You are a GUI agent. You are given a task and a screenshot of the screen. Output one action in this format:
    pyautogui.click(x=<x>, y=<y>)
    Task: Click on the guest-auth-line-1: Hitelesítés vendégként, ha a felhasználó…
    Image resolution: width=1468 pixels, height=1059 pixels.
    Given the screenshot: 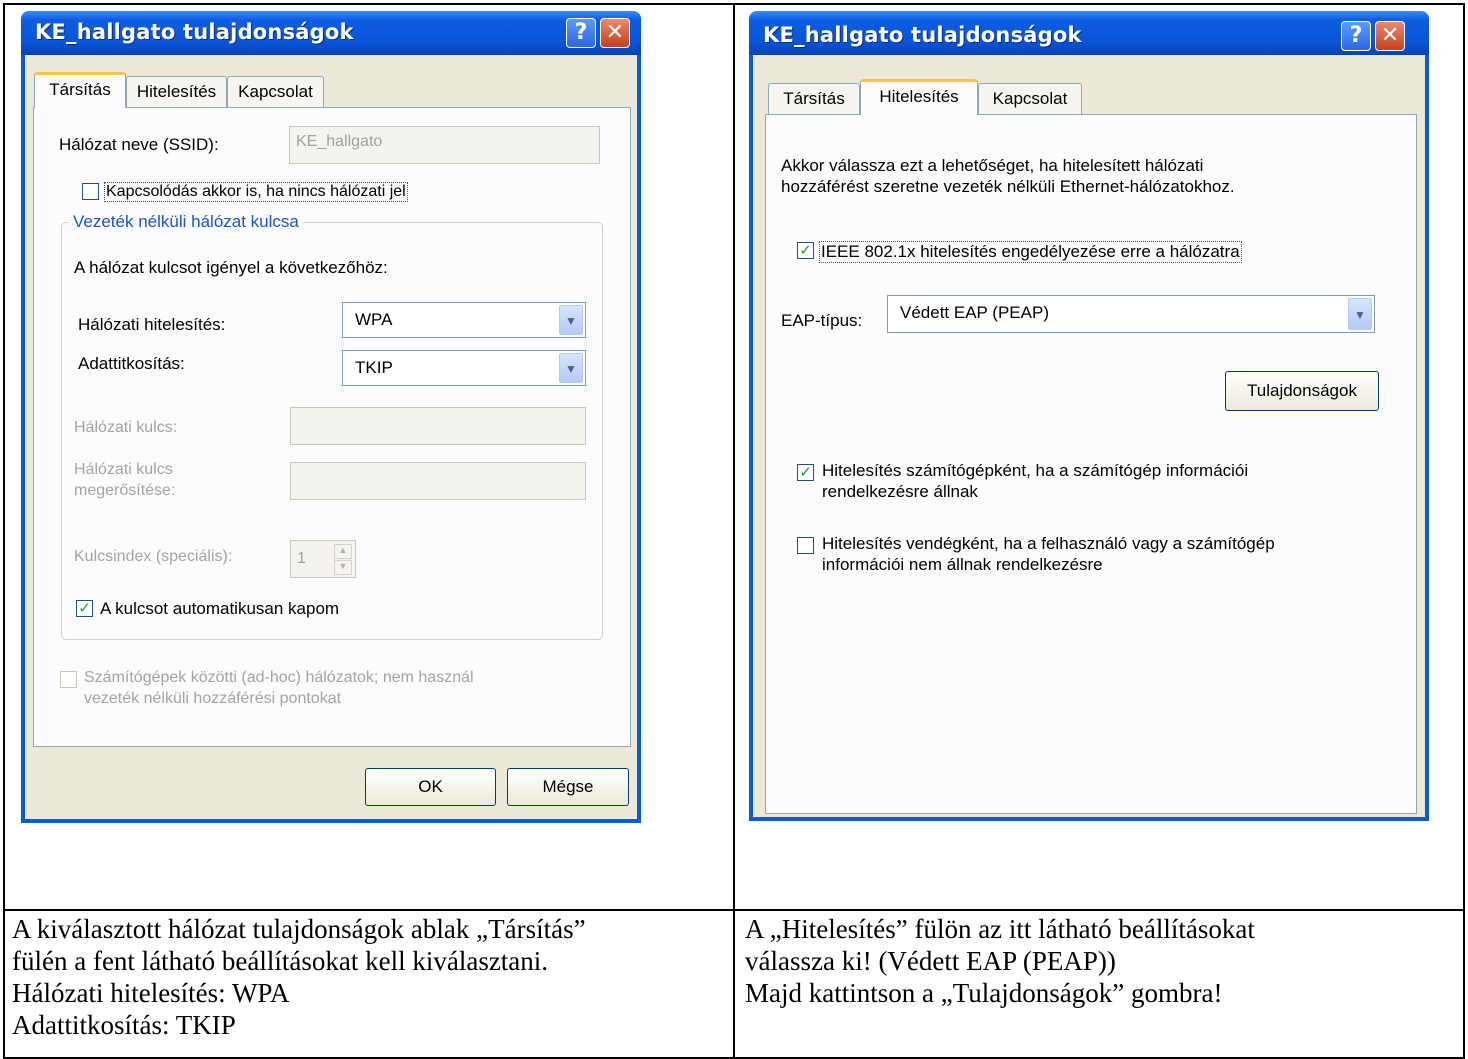 What is the action you would take?
    pyautogui.click(x=1048, y=543)
    